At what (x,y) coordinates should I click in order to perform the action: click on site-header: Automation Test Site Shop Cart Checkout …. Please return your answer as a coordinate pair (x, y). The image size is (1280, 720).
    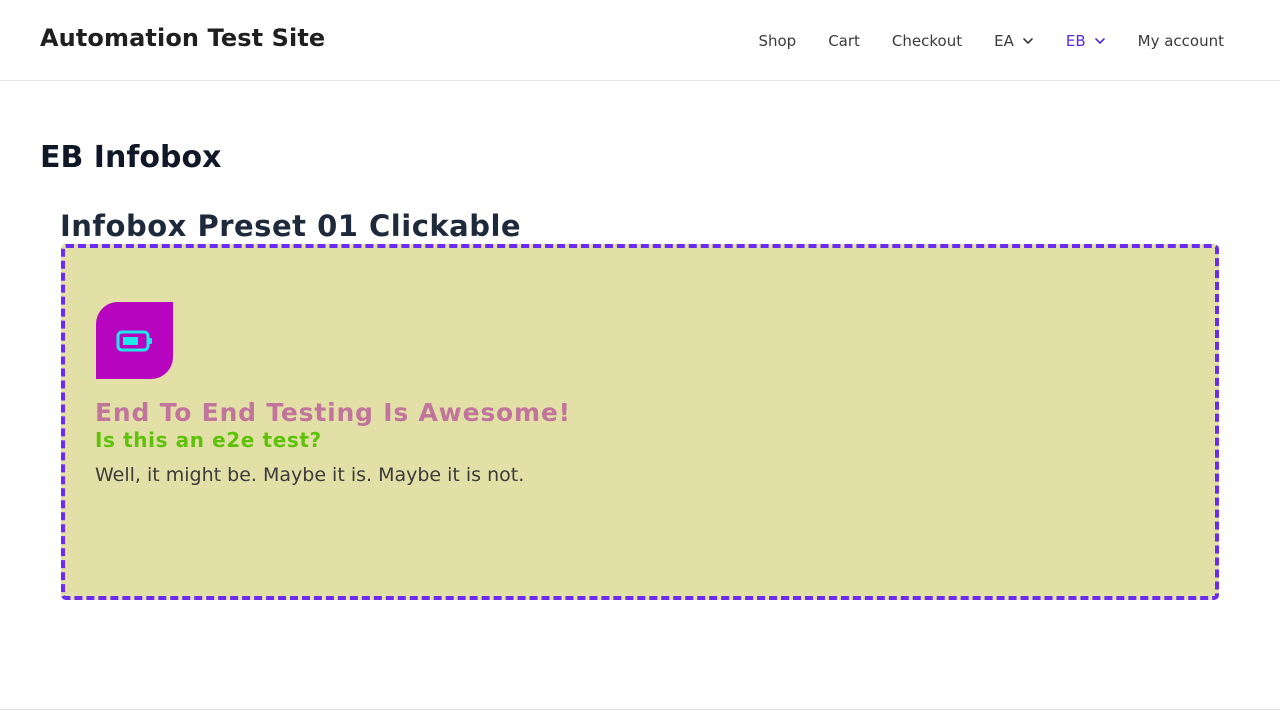
    Looking at the image, I should click on (640, 40).